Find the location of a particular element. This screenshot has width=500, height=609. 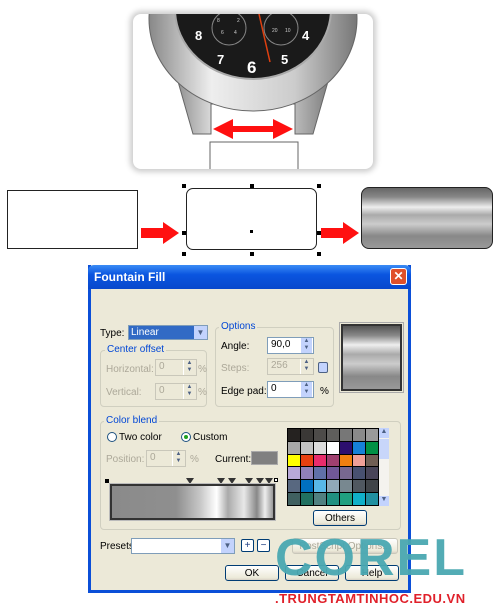

others-button: Others is located at coordinates (340, 518).